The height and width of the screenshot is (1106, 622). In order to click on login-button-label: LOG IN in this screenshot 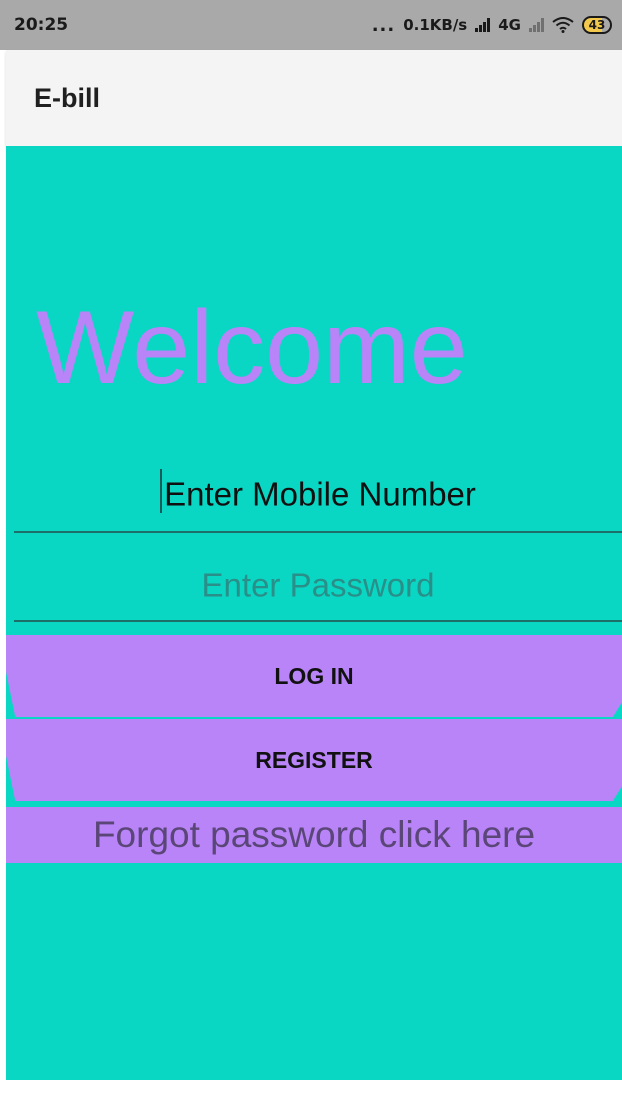, I will do `click(314, 675)`.